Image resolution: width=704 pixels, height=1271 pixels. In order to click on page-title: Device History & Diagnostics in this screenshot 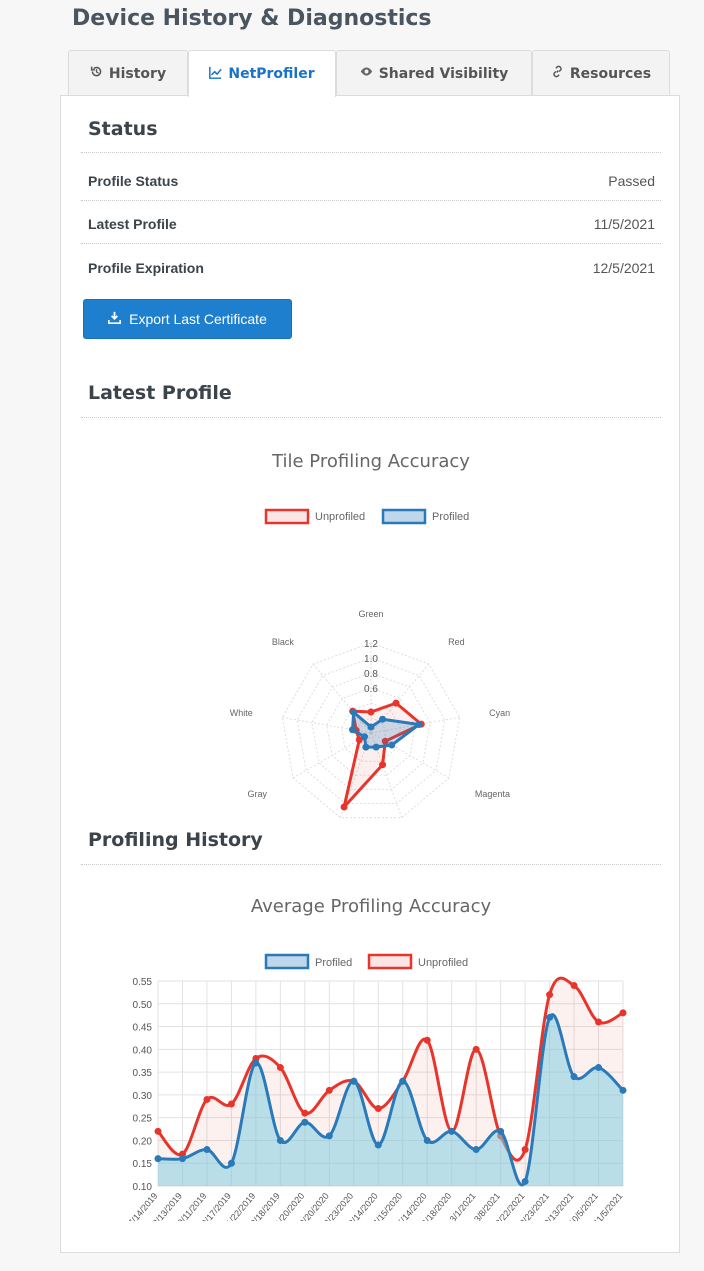, I will do `click(252, 18)`.